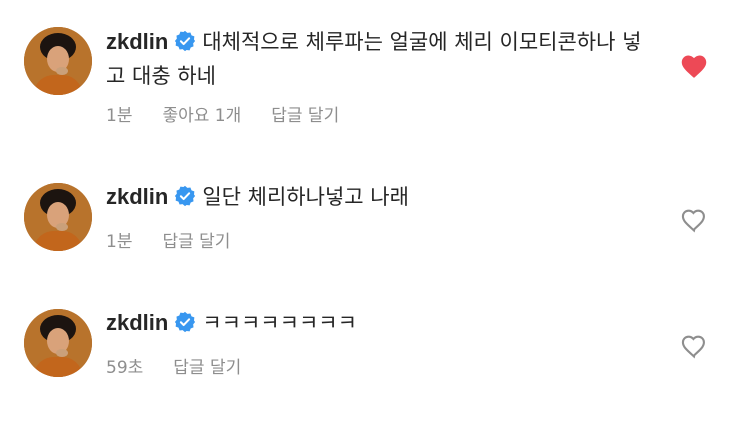 The width and height of the screenshot is (750, 421). What do you see at coordinates (201, 116) in the screenshot?
I see `like-count: 좋아요 1개` at bounding box center [201, 116].